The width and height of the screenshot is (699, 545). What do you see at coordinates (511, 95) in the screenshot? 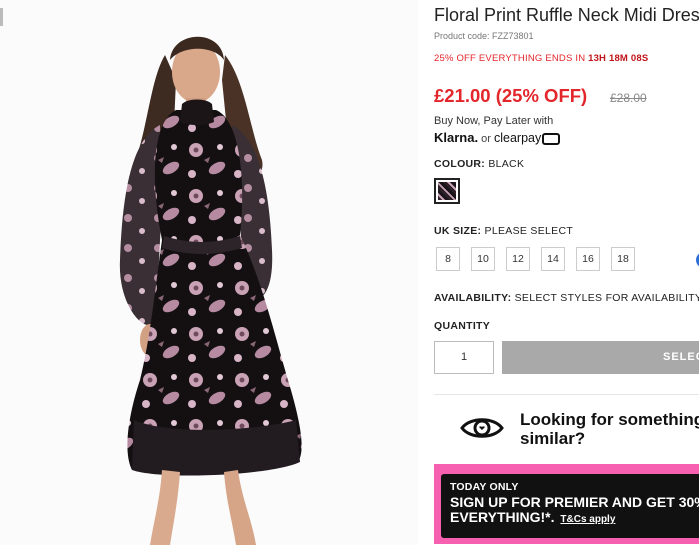
I see `sale-price: £21.00 (25% OFF)` at bounding box center [511, 95].